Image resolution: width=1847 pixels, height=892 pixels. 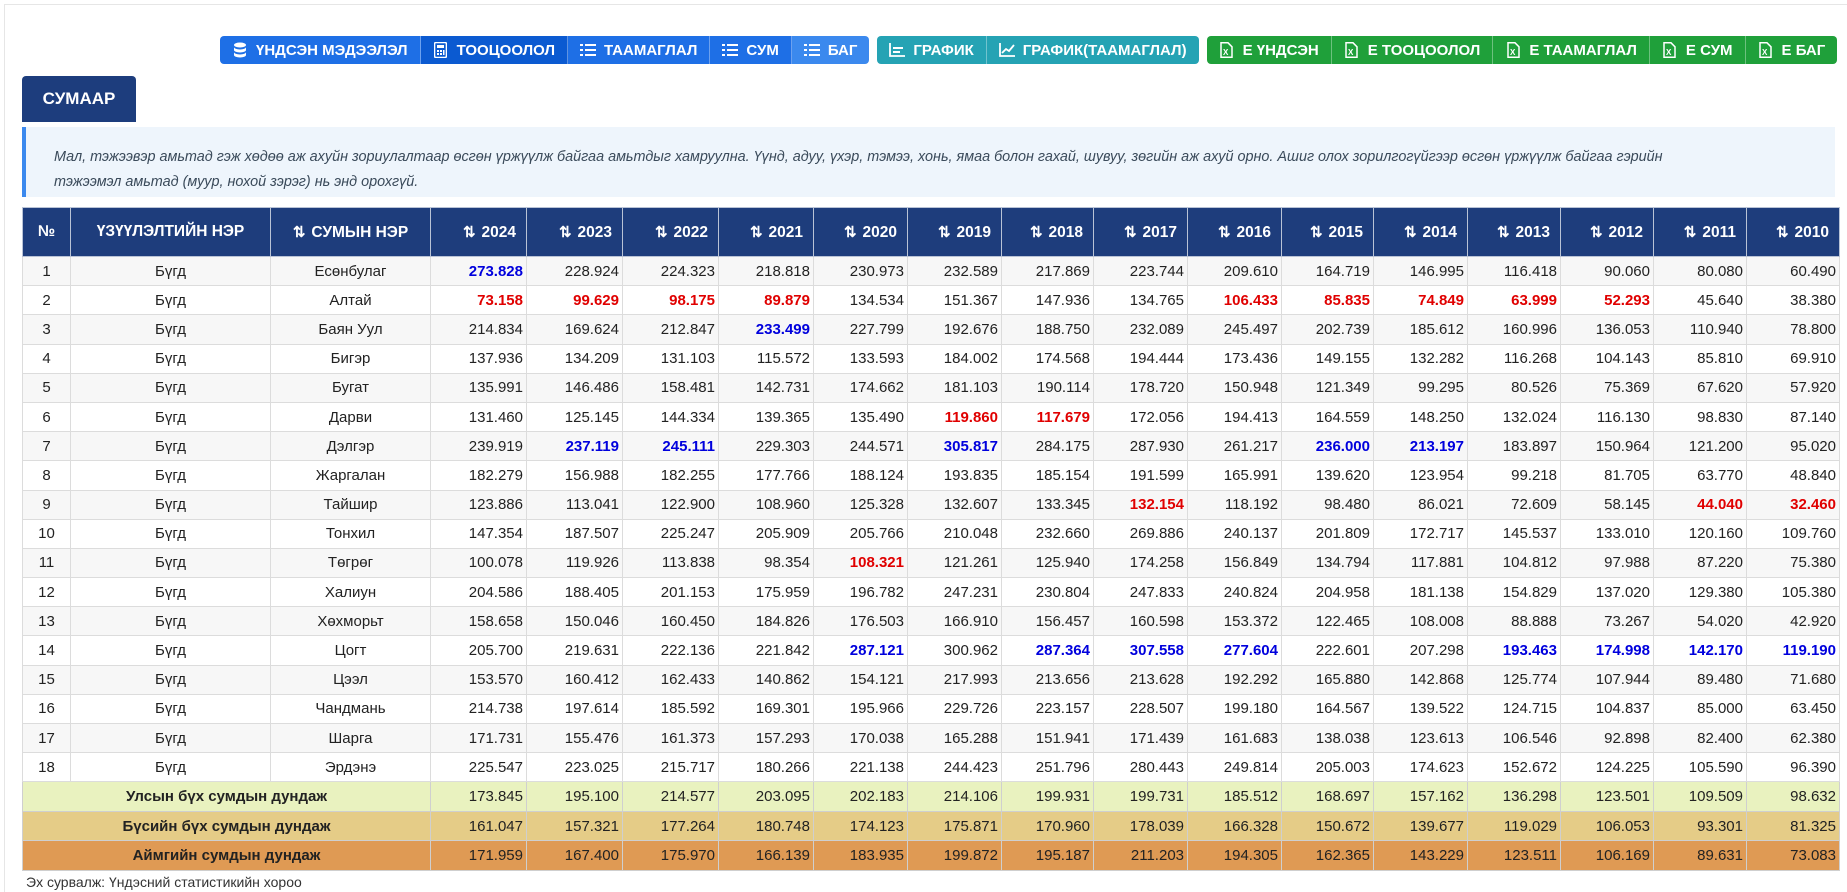 What do you see at coordinates (1047, 417) in the screenshot?
I see `value-cell: 117.679` at bounding box center [1047, 417].